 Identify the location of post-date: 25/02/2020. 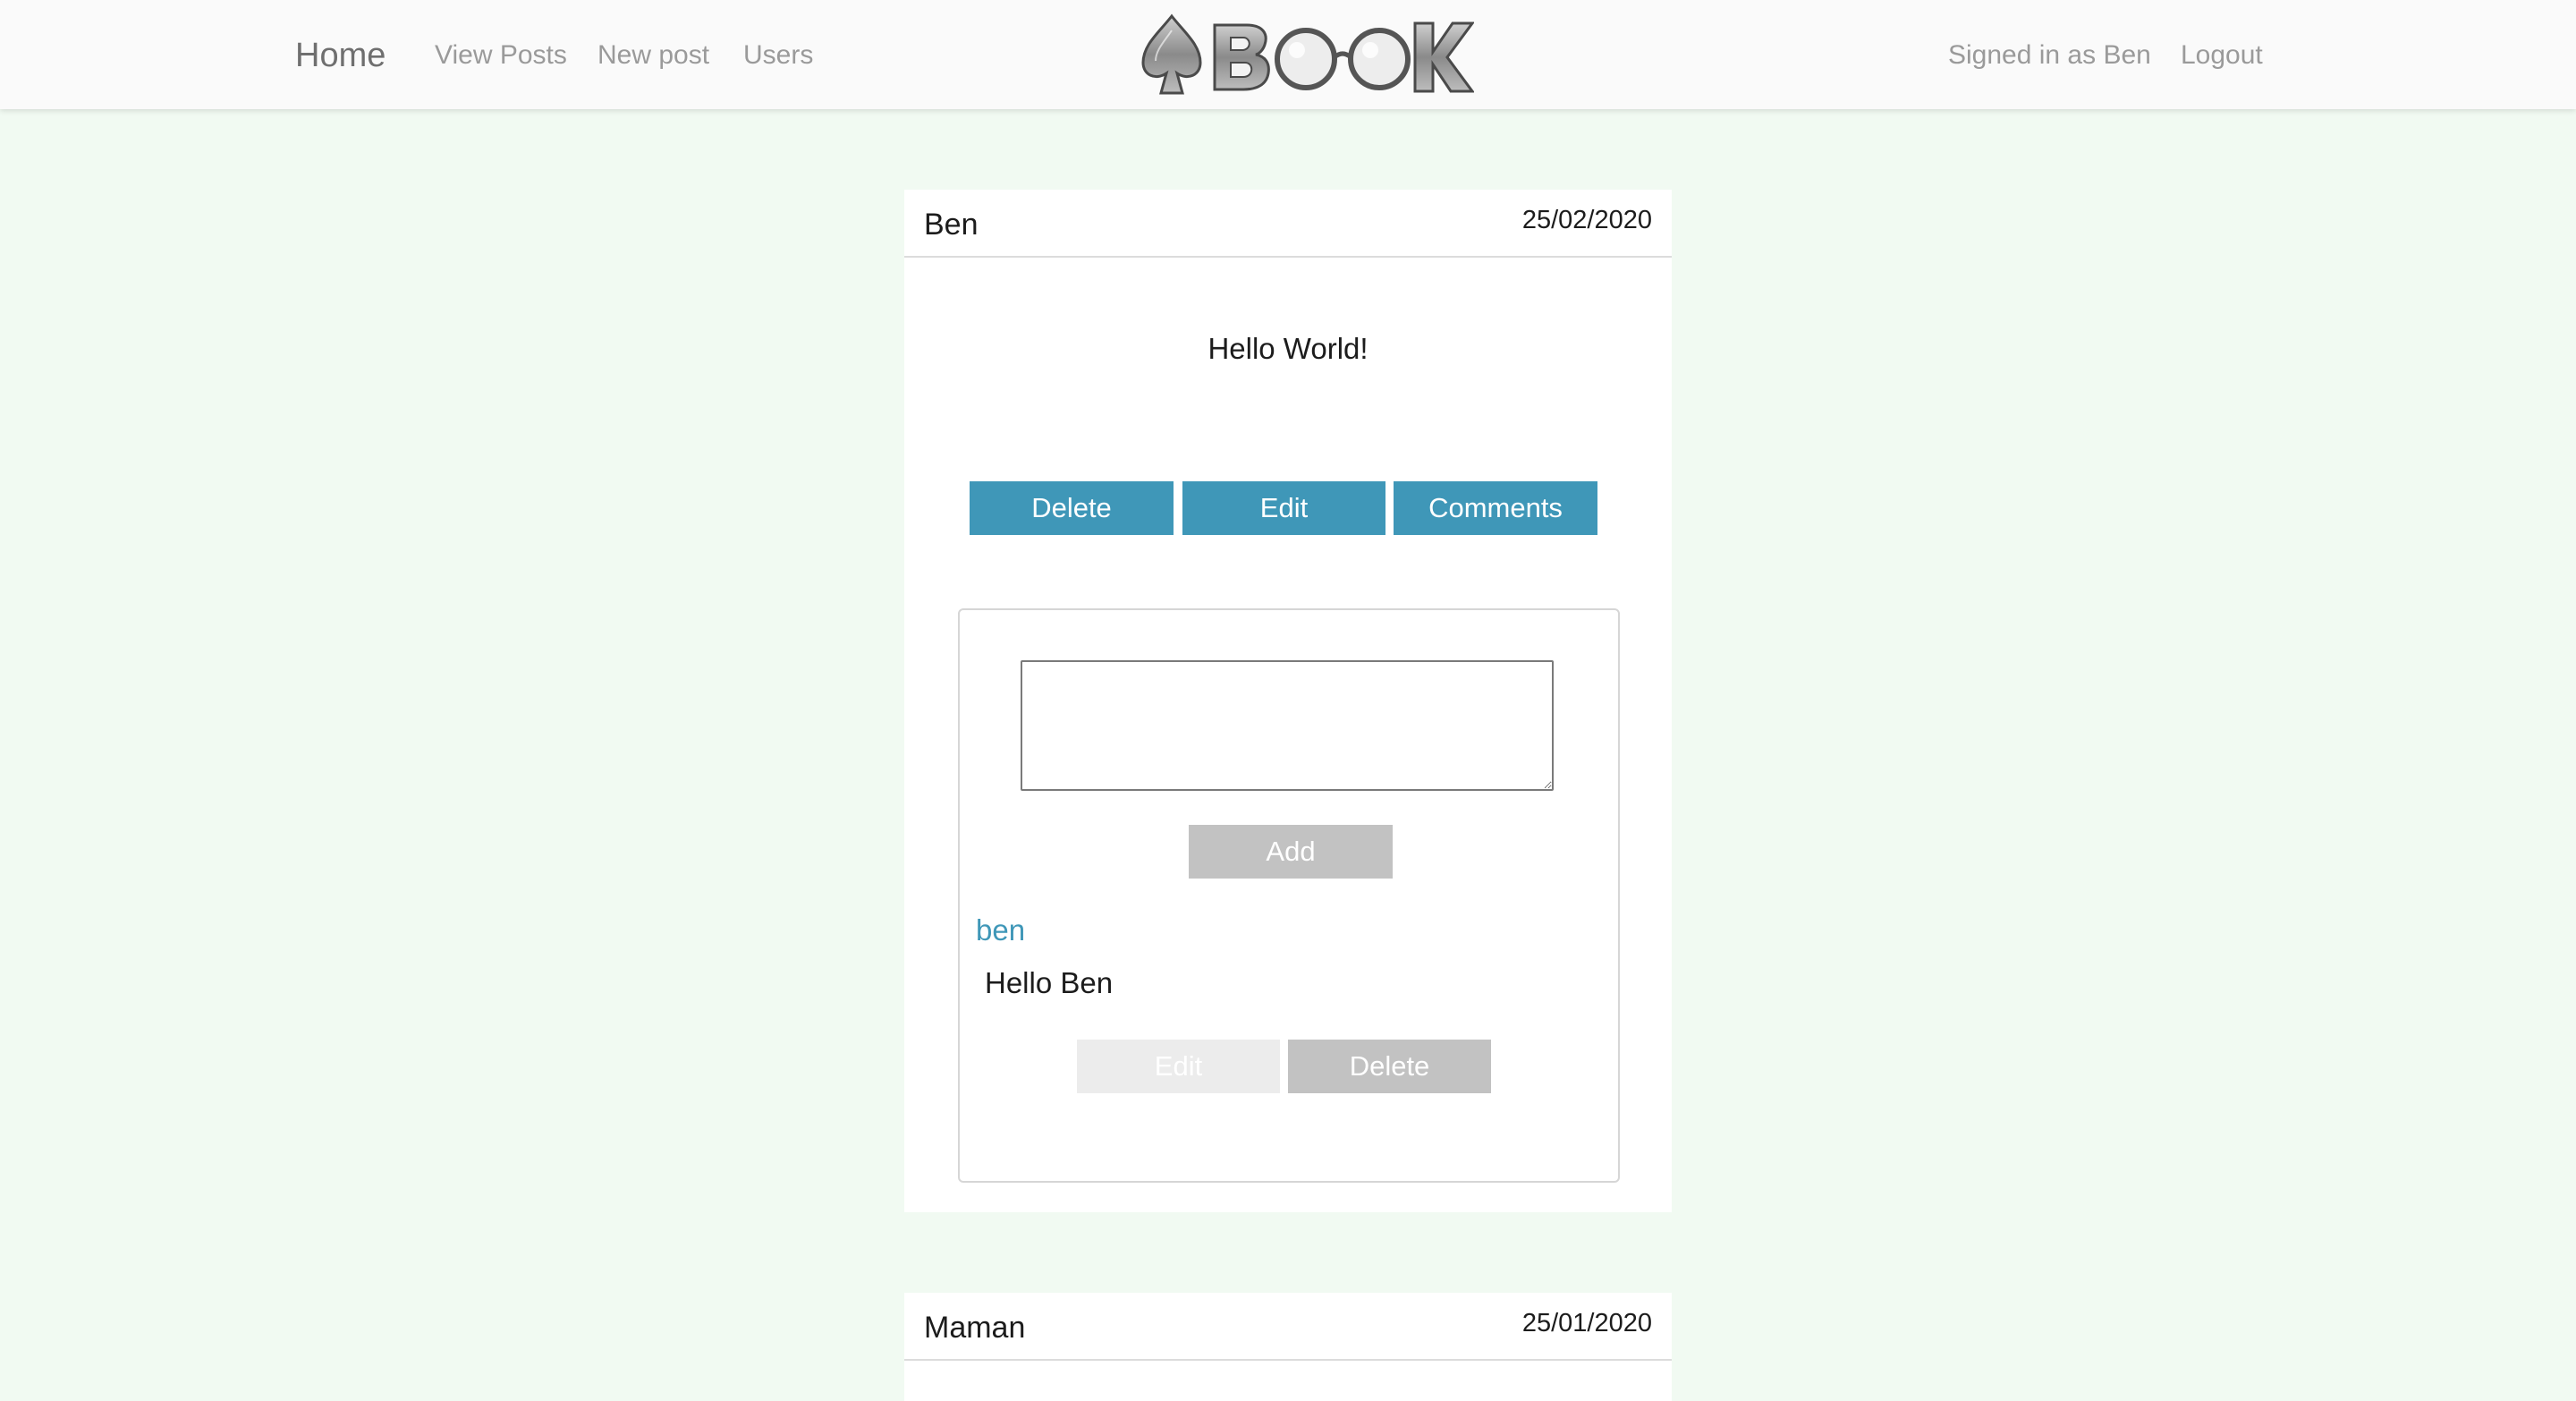
(1586, 220).